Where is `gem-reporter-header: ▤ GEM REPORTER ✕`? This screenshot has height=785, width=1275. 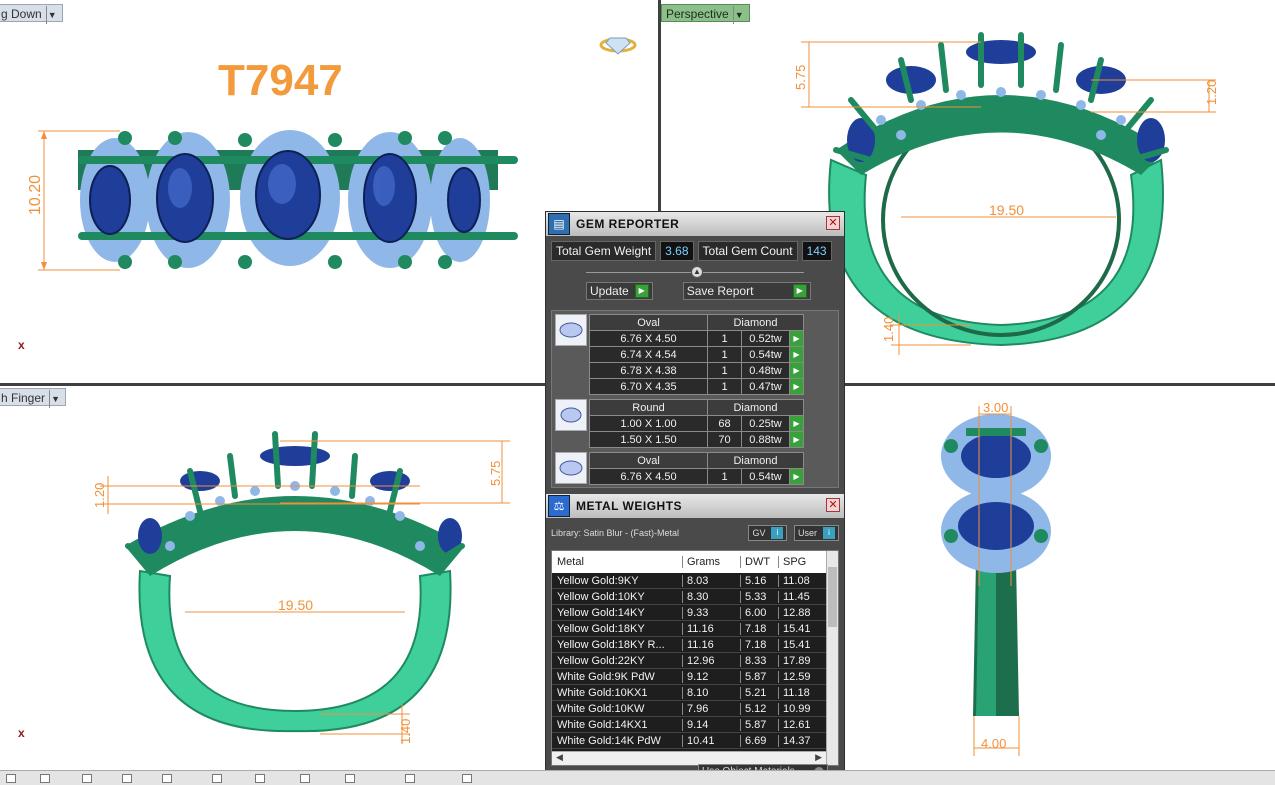 gem-reporter-header: ▤ GEM REPORTER ✕ is located at coordinates (695, 224).